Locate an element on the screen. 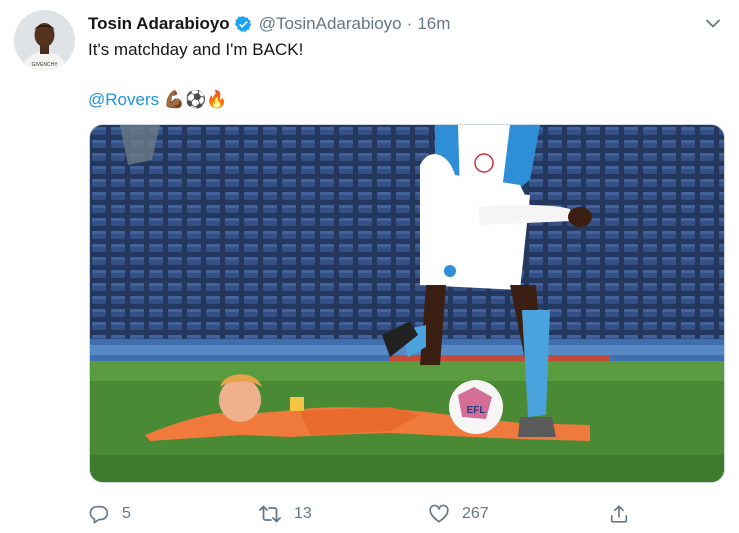 This screenshot has width=739, height=533. reply-icon is located at coordinates (99, 514).